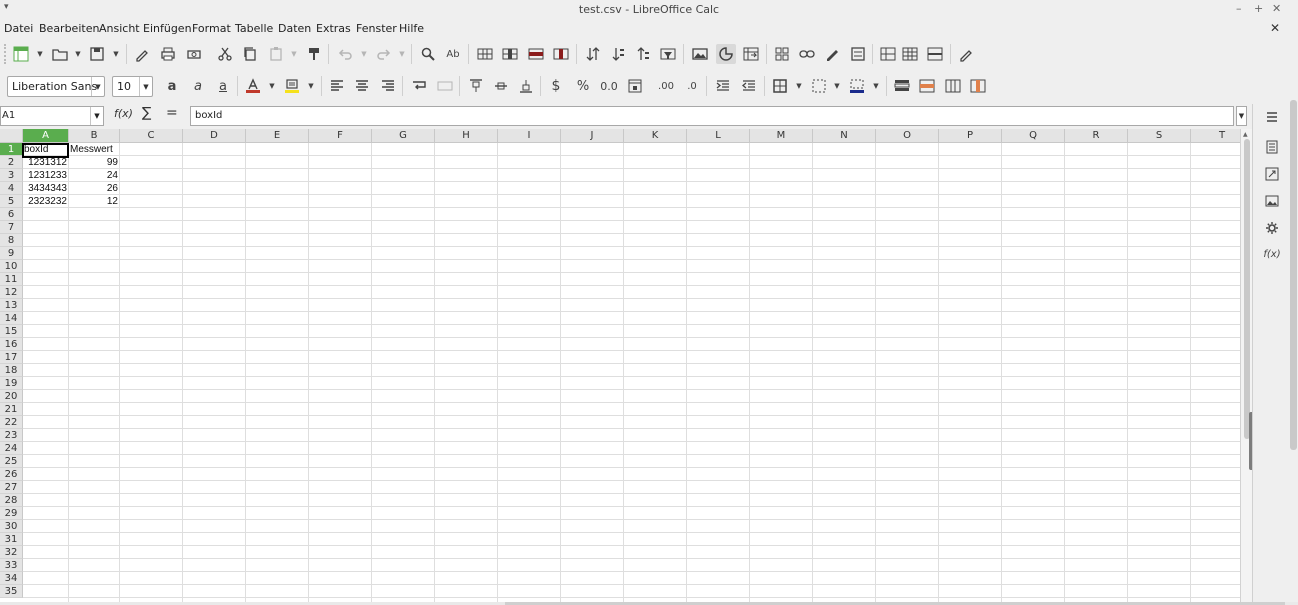 The image size is (1298, 605). What do you see at coordinates (749, 86) in the screenshot?
I see `decrease-indent-icon` at bounding box center [749, 86].